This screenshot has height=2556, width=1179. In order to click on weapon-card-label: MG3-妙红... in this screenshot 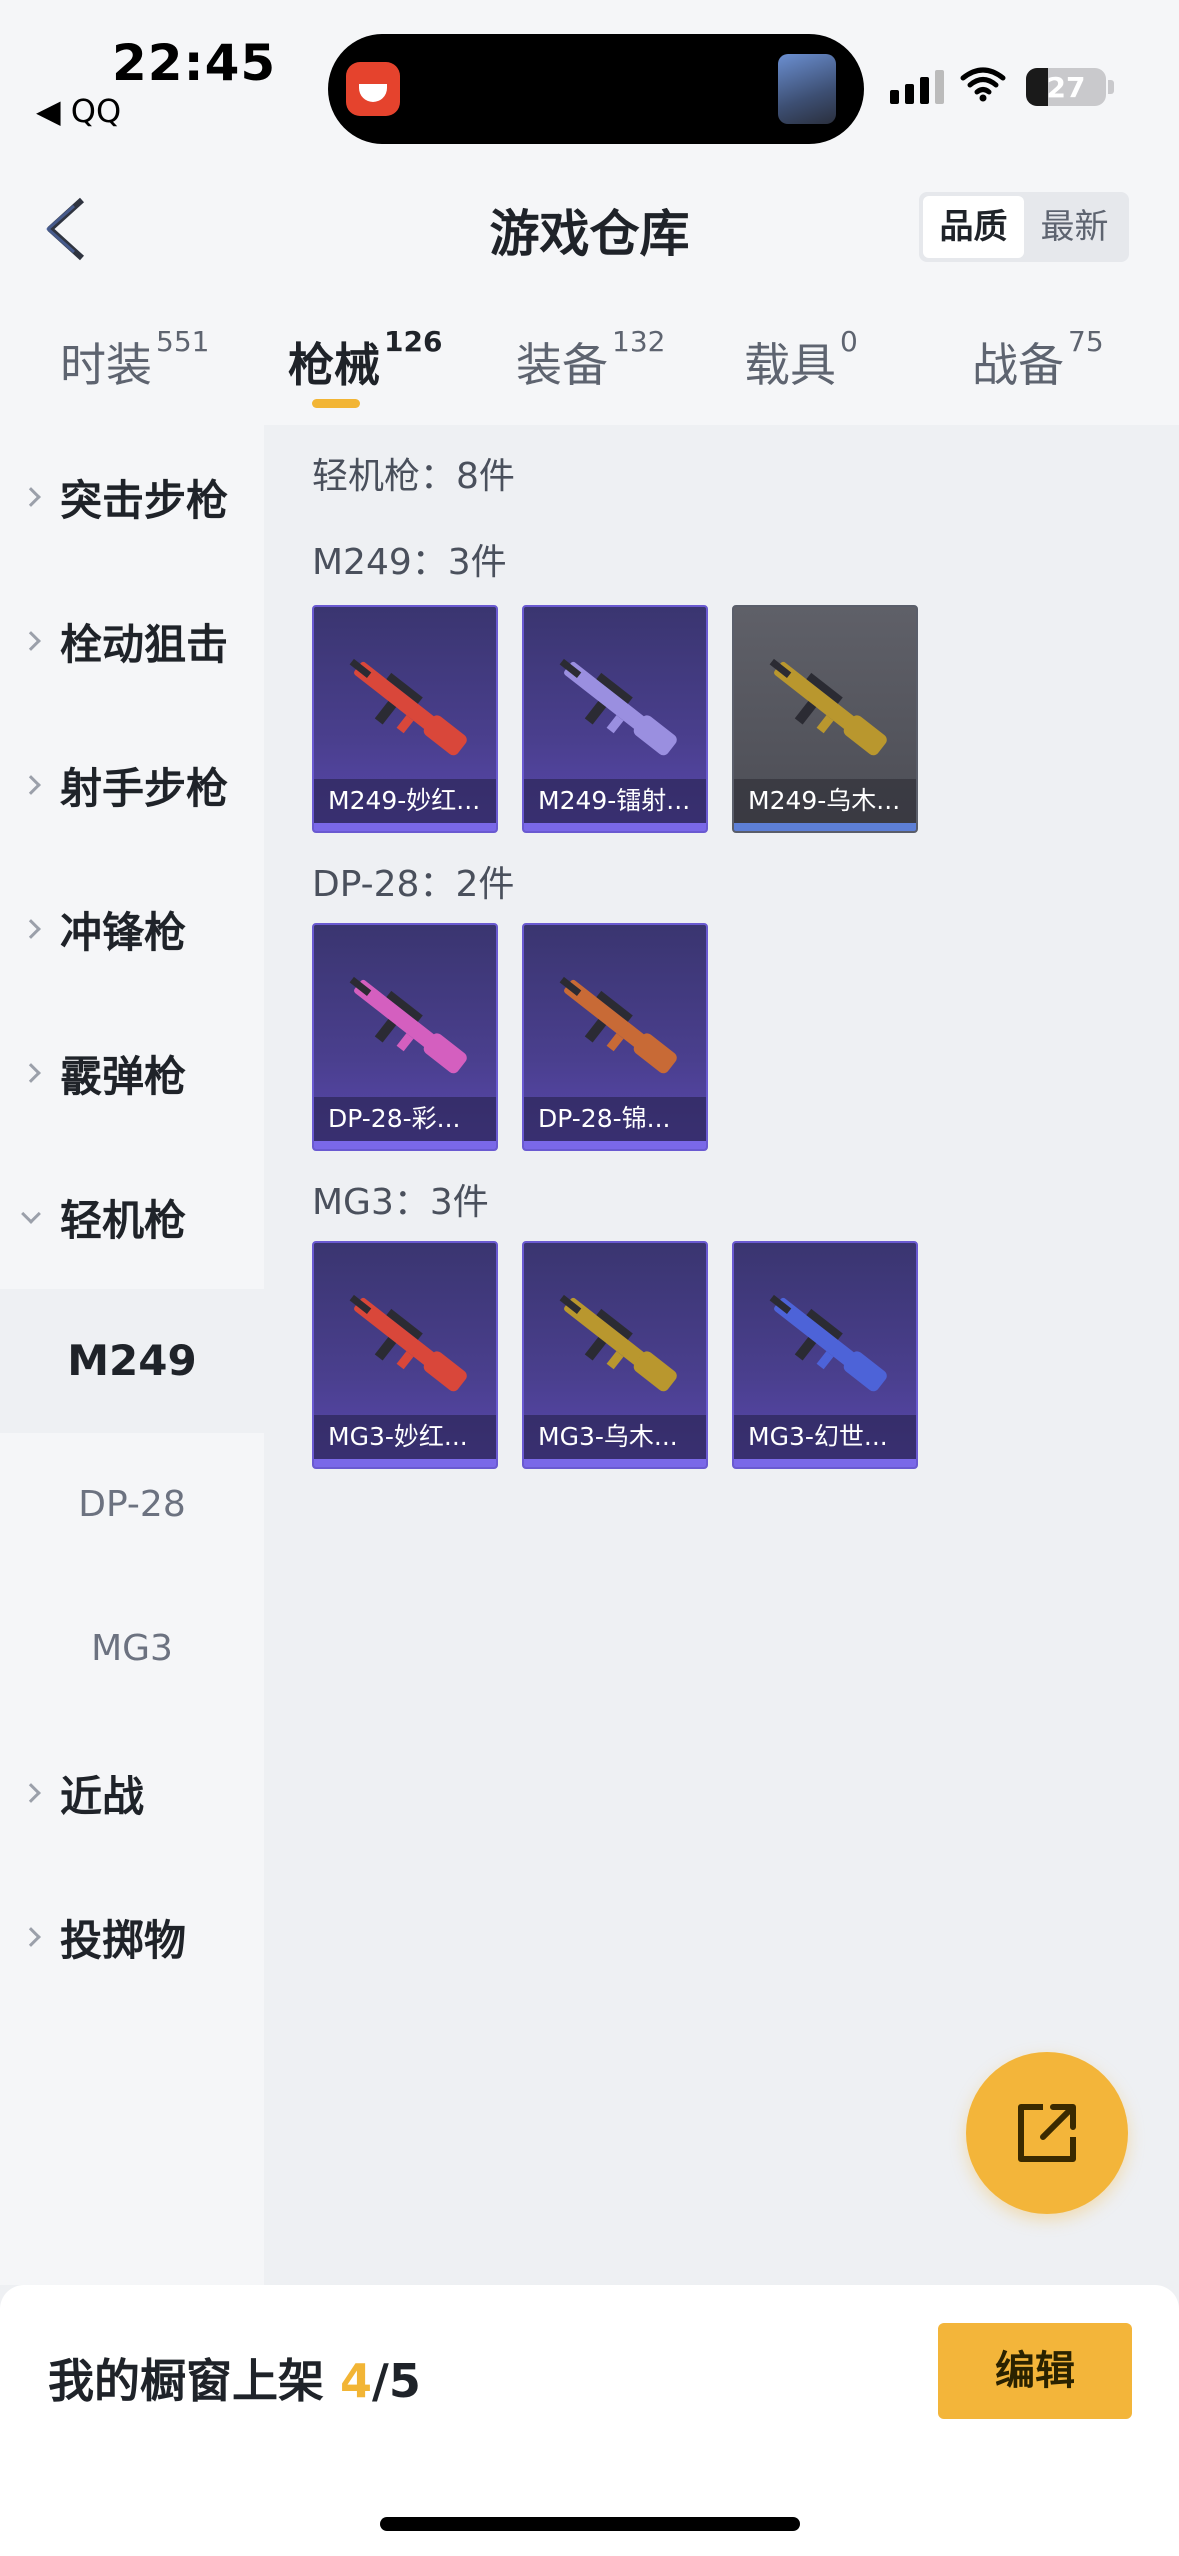, I will do `click(405, 1437)`.